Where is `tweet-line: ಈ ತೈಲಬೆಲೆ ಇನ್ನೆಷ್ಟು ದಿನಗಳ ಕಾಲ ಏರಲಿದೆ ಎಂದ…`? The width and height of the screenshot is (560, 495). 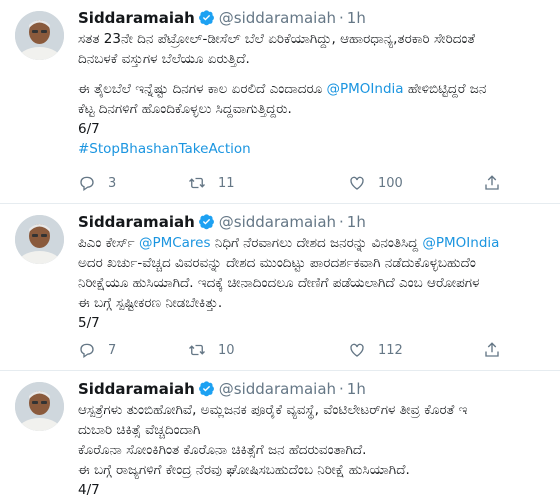 tweet-line: ಈ ತೈಲಬೆಲೆ ಇನ್ನೆಷ್ಟು ದಿನಗಳ ಕಾಲ ಏರಲಿದೆ ಎಂದ… is located at coordinates (282, 89).